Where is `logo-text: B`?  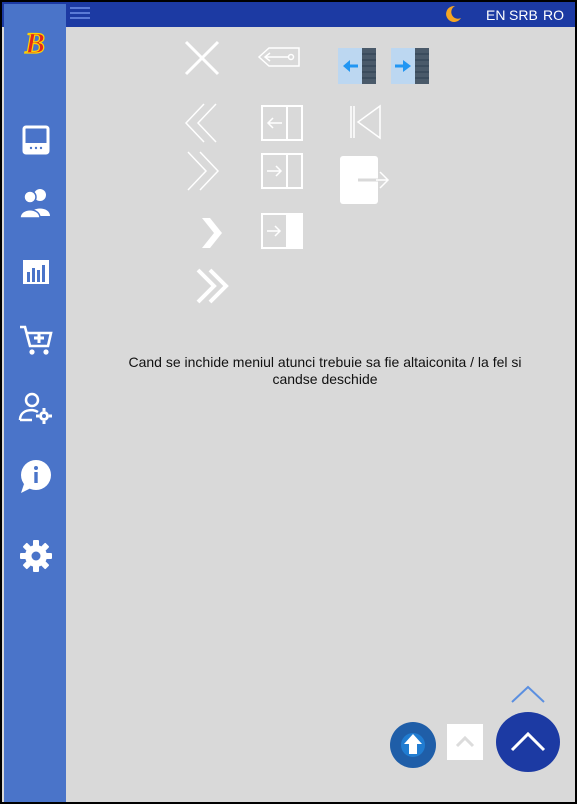
logo-text: B is located at coordinates (34, 42).